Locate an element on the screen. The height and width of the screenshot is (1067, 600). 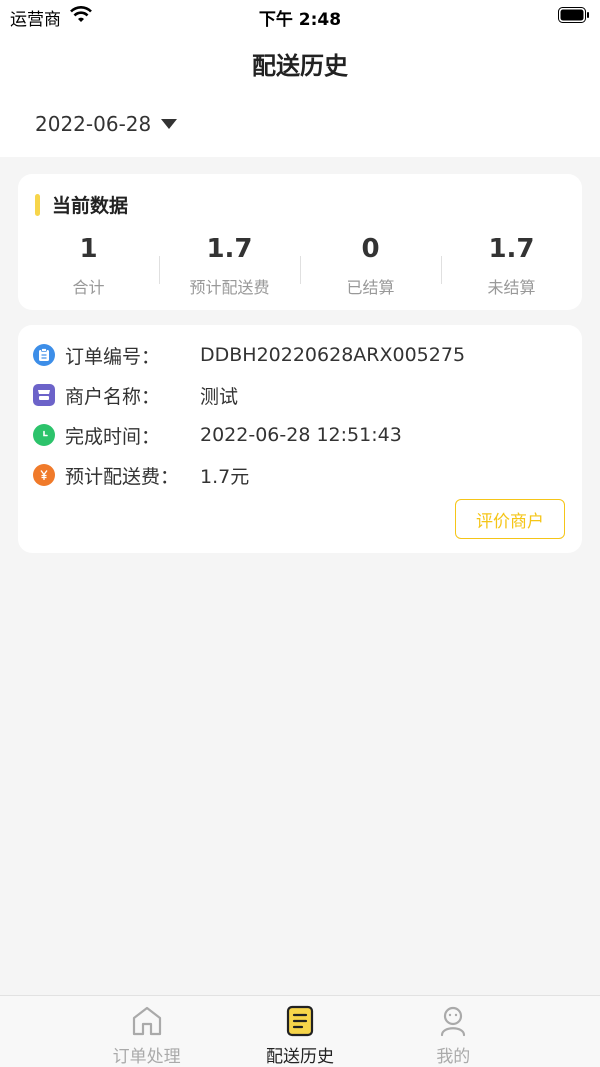
navigation-bar: 配送历史 is located at coordinates (300, 62).